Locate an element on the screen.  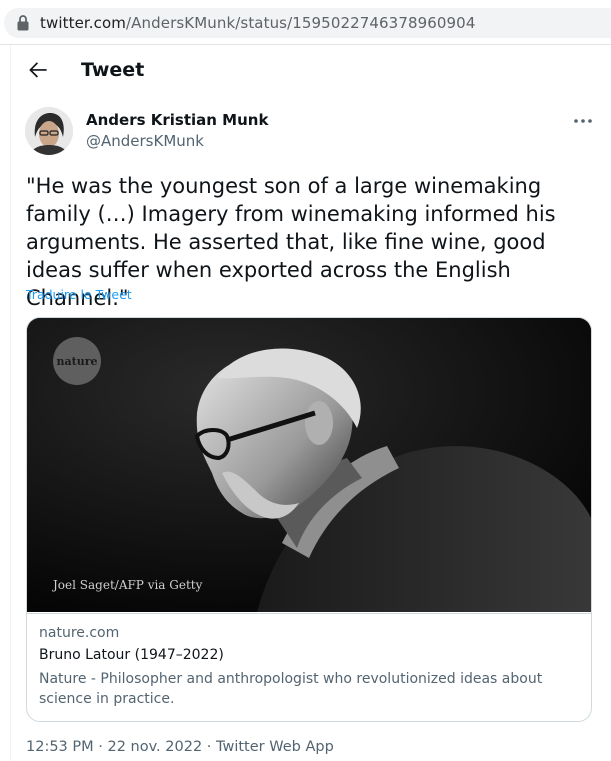
url-path: /AndersKMunk/status/1595022746378960904 is located at coordinates (301, 23).